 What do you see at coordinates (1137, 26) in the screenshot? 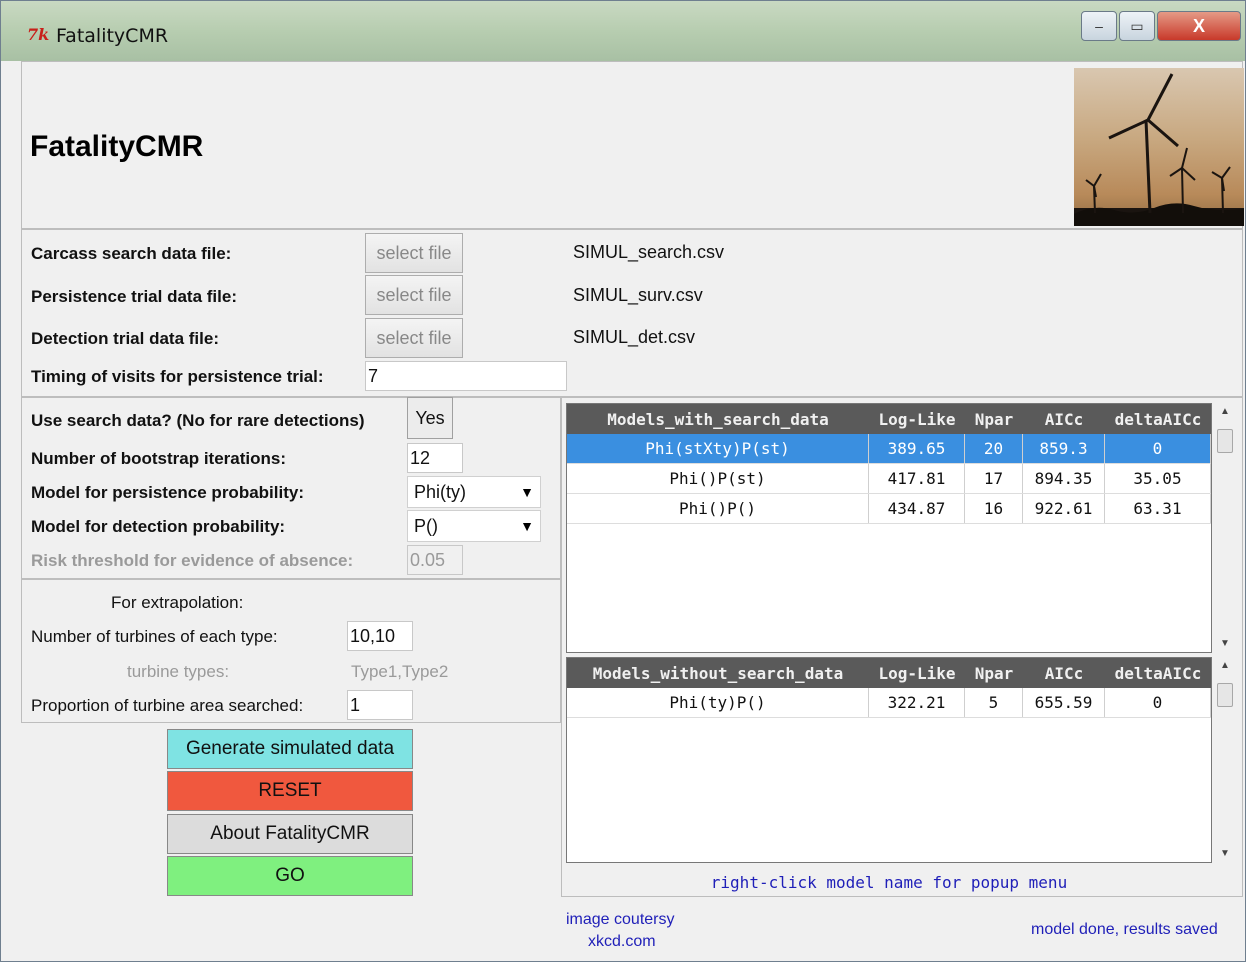
I see `maximize-button: ▭` at bounding box center [1137, 26].